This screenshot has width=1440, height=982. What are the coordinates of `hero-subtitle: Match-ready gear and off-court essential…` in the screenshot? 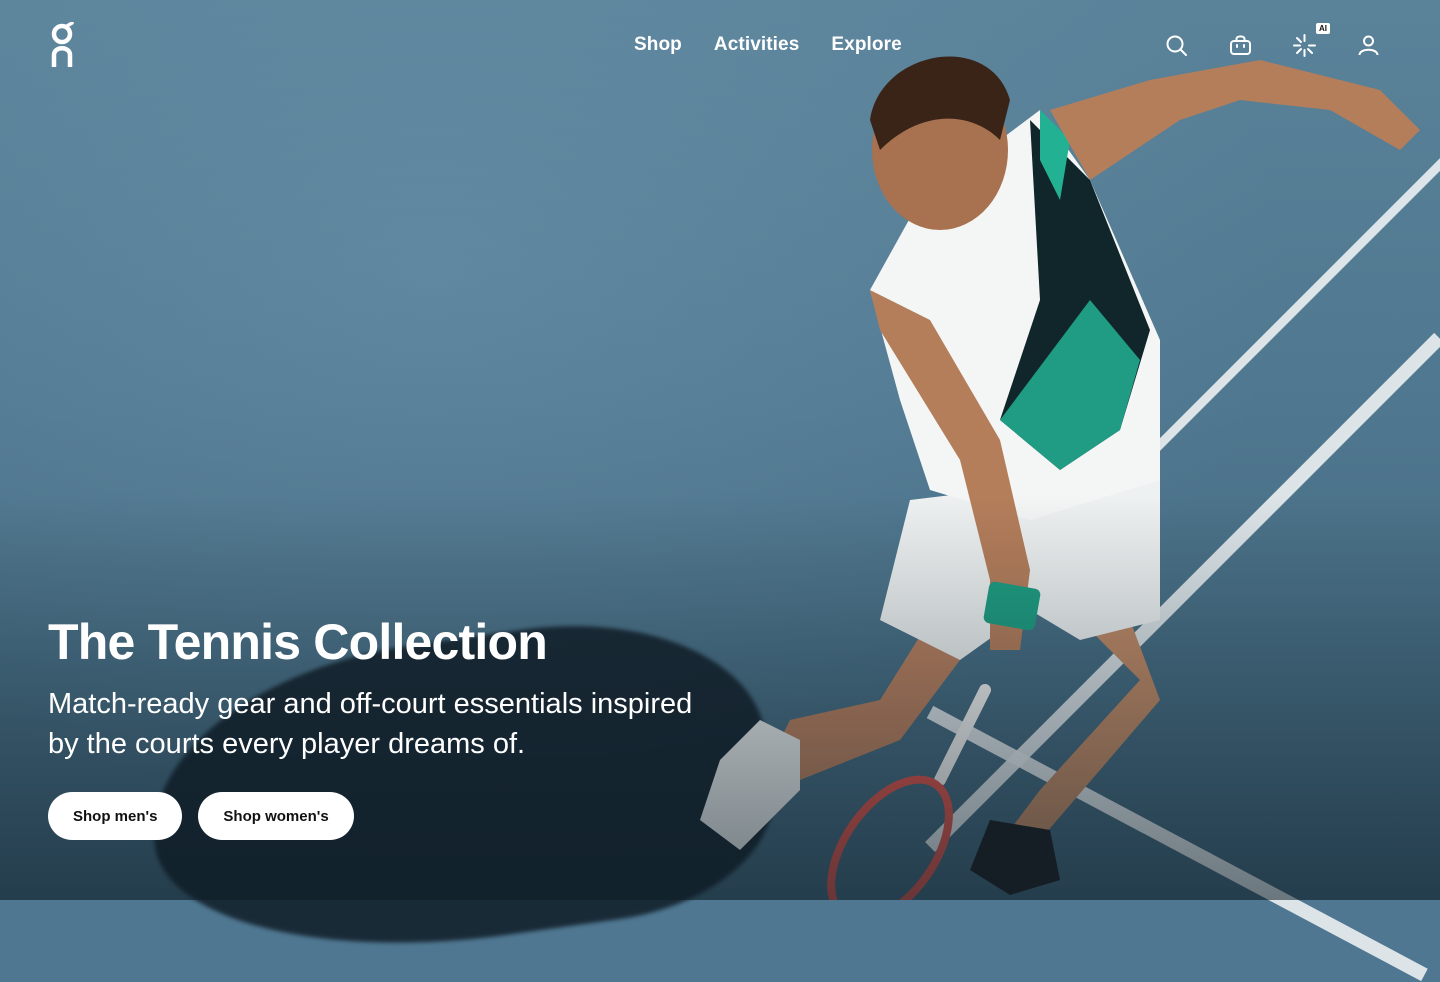 It's located at (370, 724).